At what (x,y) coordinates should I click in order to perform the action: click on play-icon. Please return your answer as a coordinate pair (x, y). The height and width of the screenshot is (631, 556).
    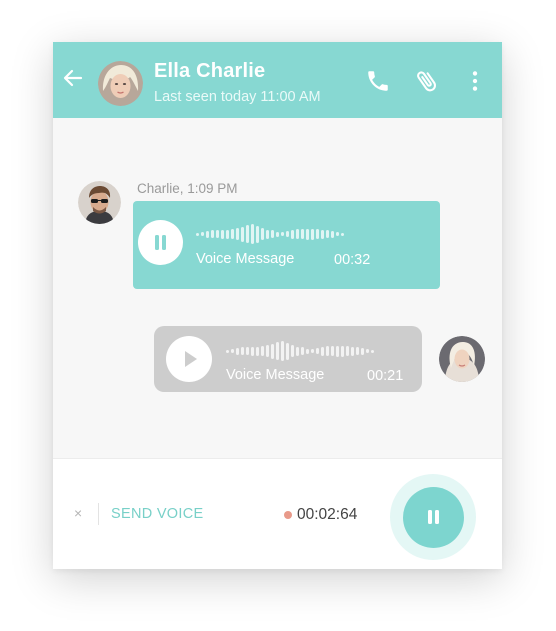
    Looking at the image, I should click on (191, 359).